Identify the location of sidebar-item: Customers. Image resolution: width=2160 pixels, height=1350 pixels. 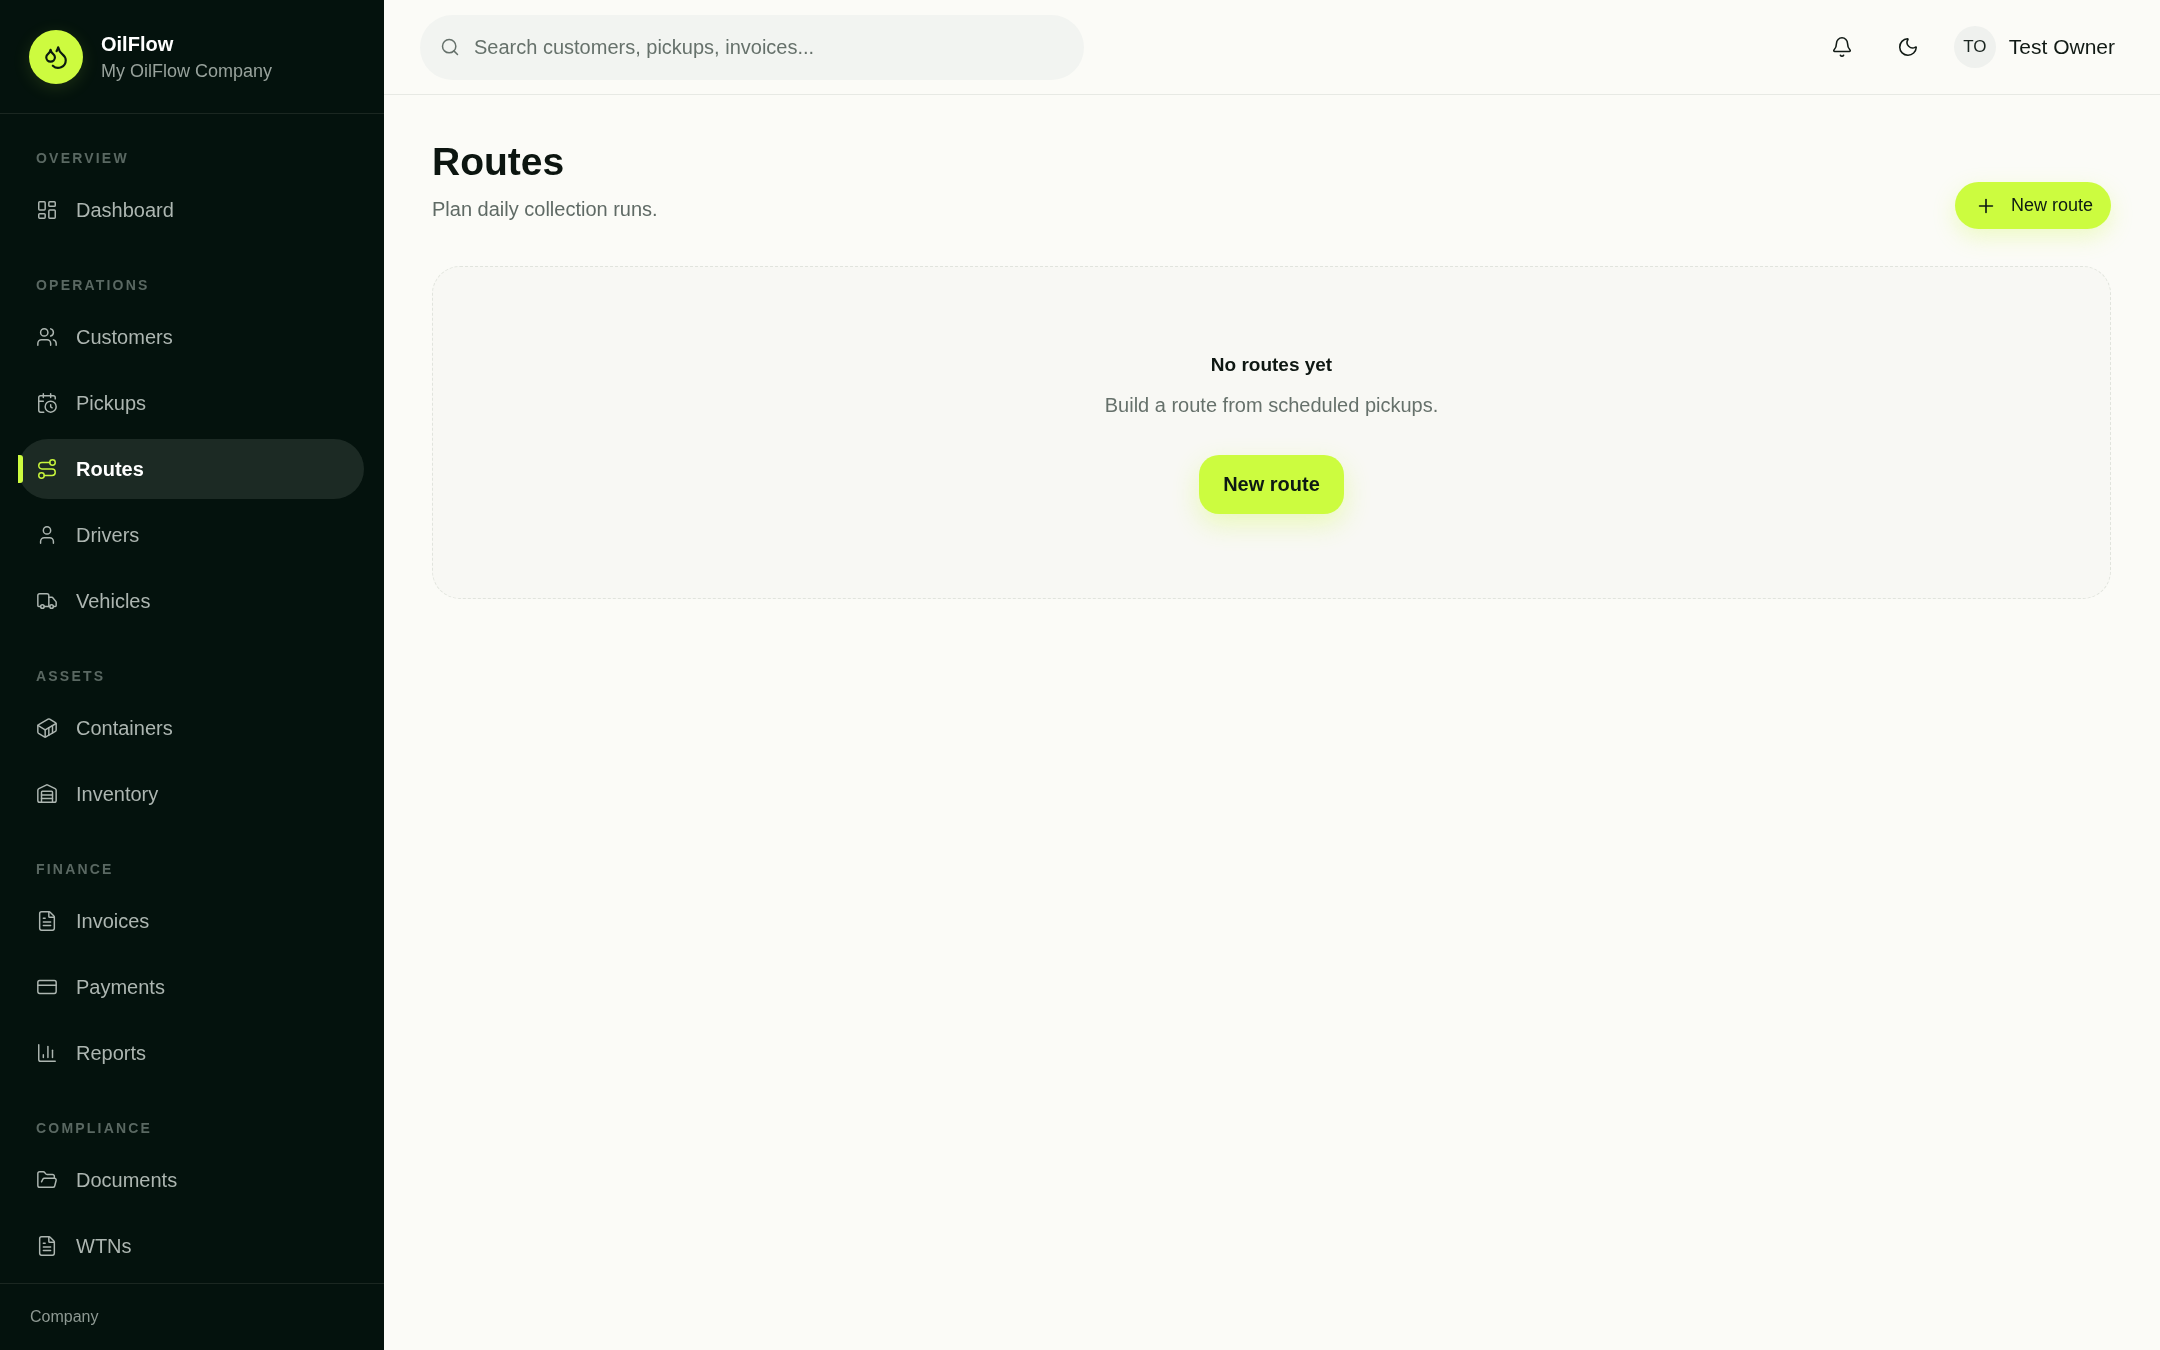
(191, 337).